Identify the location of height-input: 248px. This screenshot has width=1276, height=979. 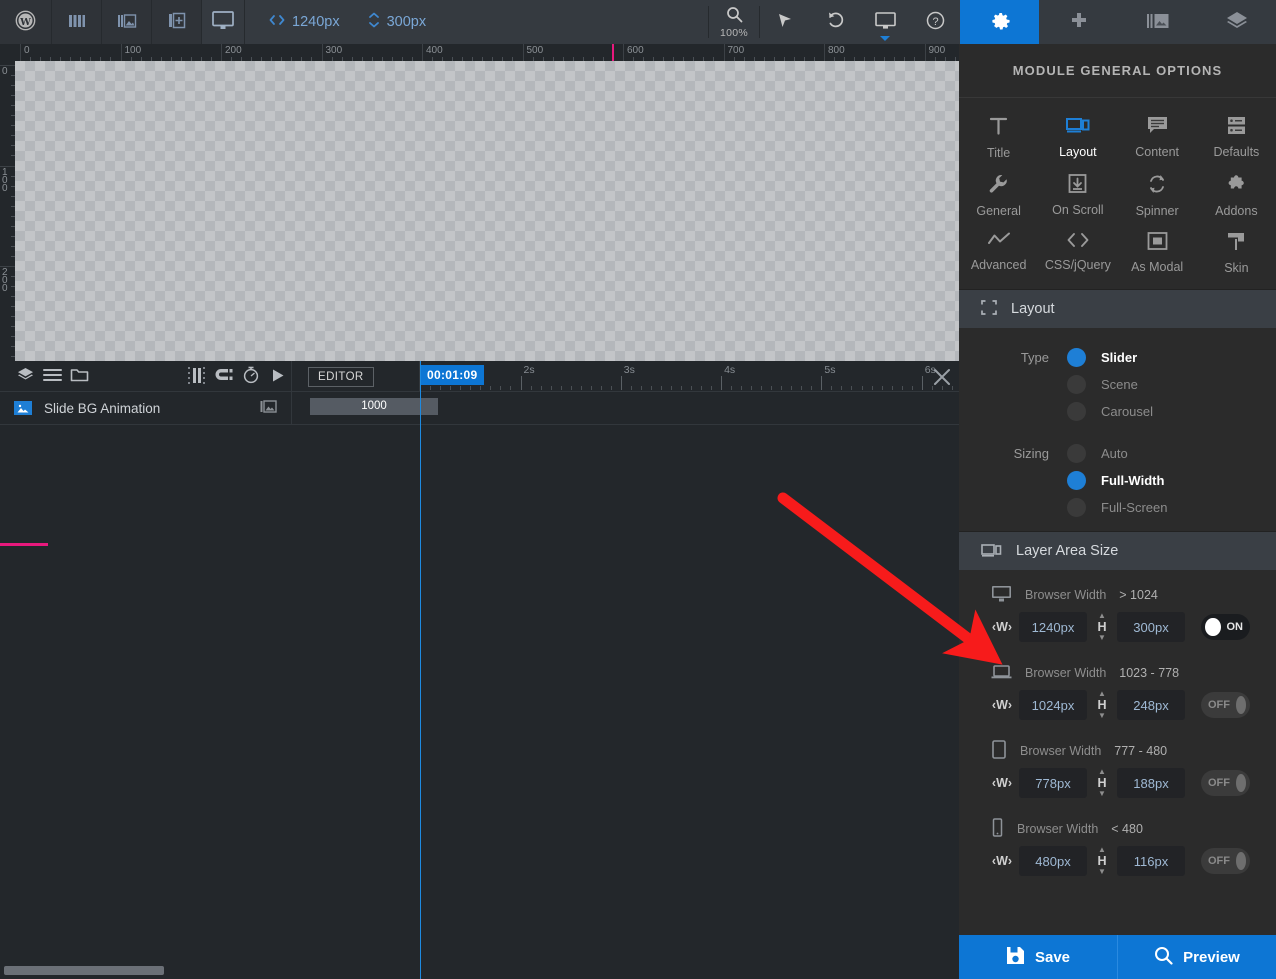
(1151, 705).